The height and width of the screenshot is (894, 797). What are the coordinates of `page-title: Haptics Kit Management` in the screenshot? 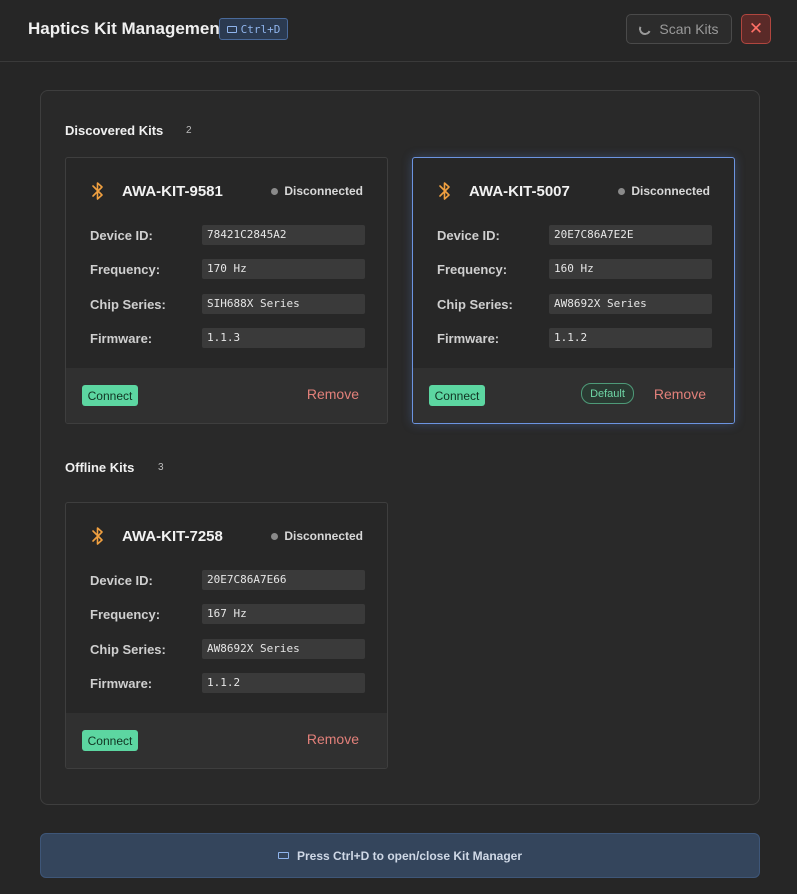 It's located at (127, 28).